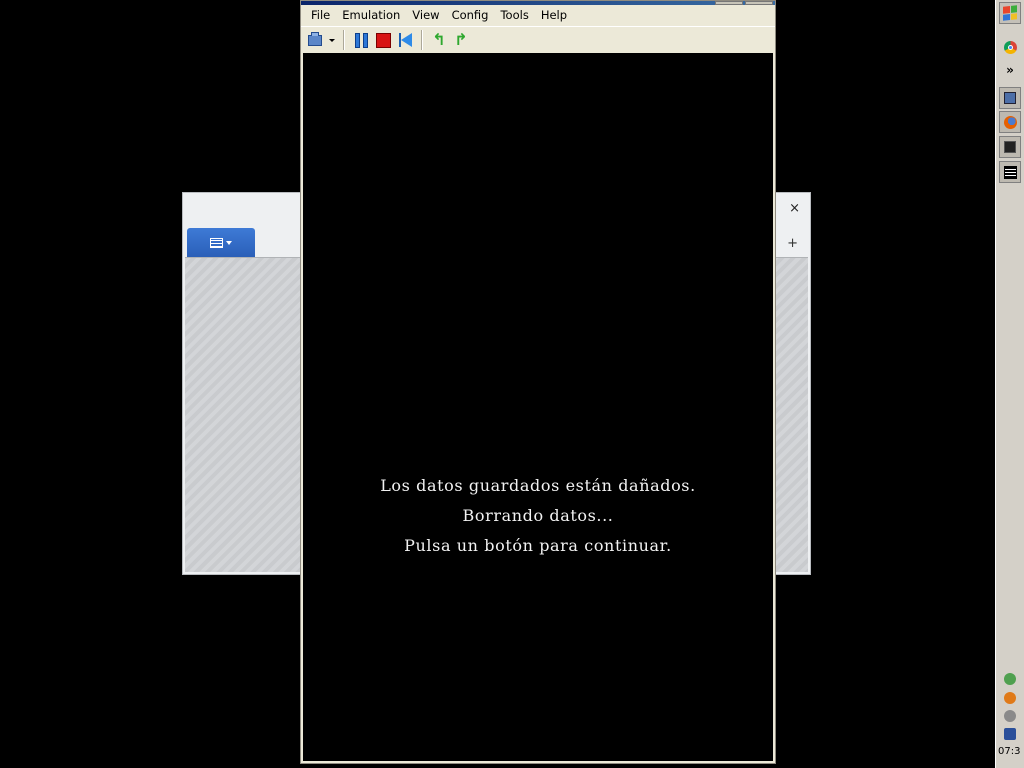 This screenshot has width=1024, height=768. I want to click on menu-bar: File Emulation View Config Tools Help, so click(538, 15).